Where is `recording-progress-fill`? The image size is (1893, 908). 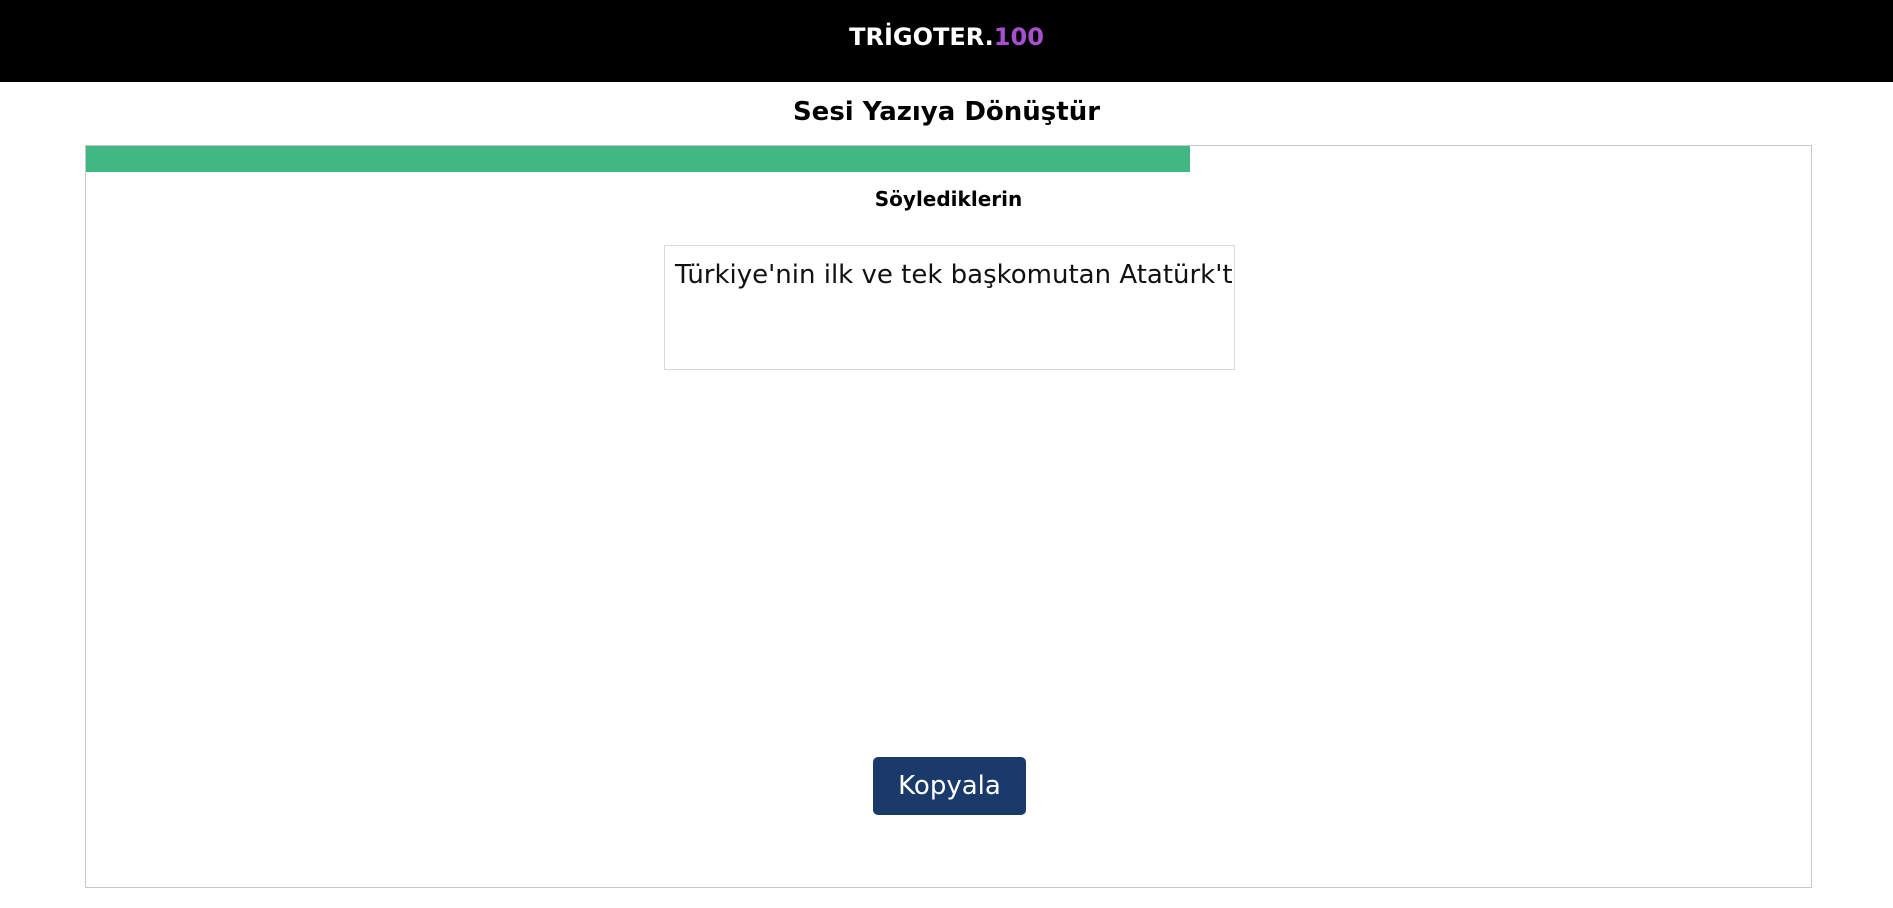
recording-progress-fill is located at coordinates (638, 159).